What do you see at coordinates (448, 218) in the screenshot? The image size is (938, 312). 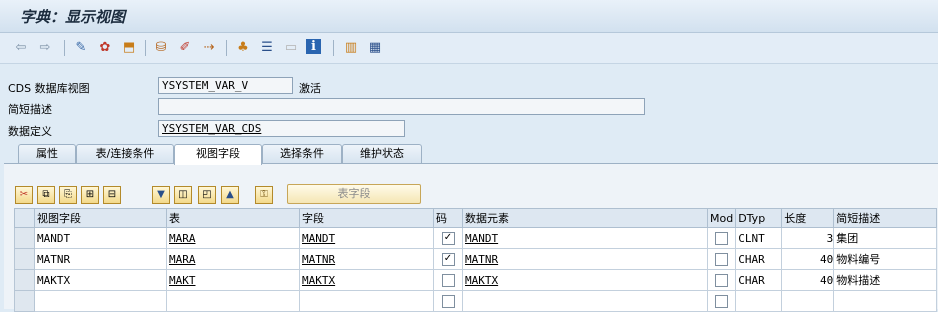 I see `column-header: 码` at bounding box center [448, 218].